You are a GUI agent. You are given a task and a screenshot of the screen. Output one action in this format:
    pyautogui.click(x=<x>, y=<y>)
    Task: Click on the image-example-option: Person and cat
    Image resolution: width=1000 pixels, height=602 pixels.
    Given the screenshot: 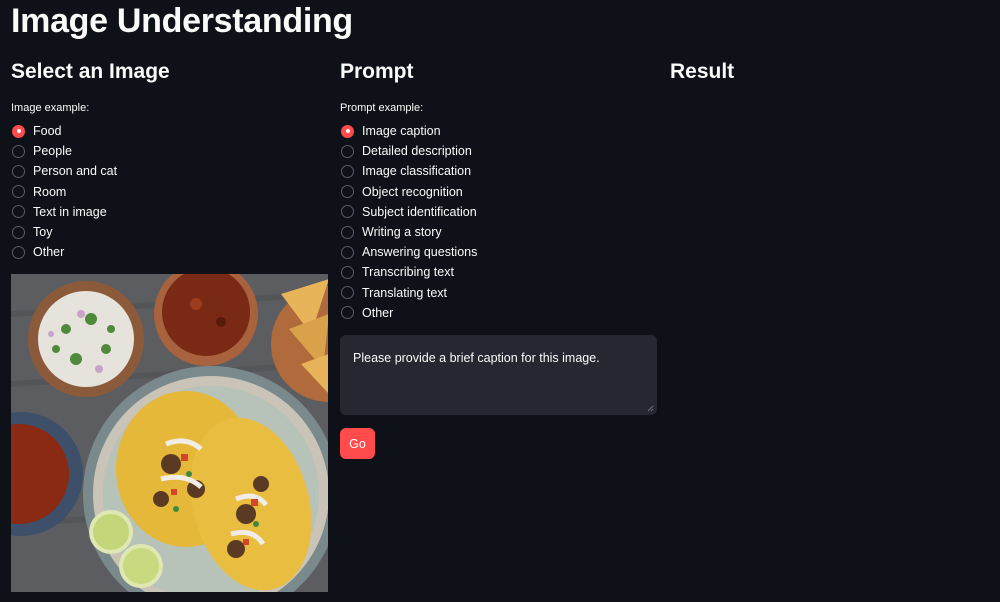 What is the action you would take?
    pyautogui.click(x=64, y=171)
    